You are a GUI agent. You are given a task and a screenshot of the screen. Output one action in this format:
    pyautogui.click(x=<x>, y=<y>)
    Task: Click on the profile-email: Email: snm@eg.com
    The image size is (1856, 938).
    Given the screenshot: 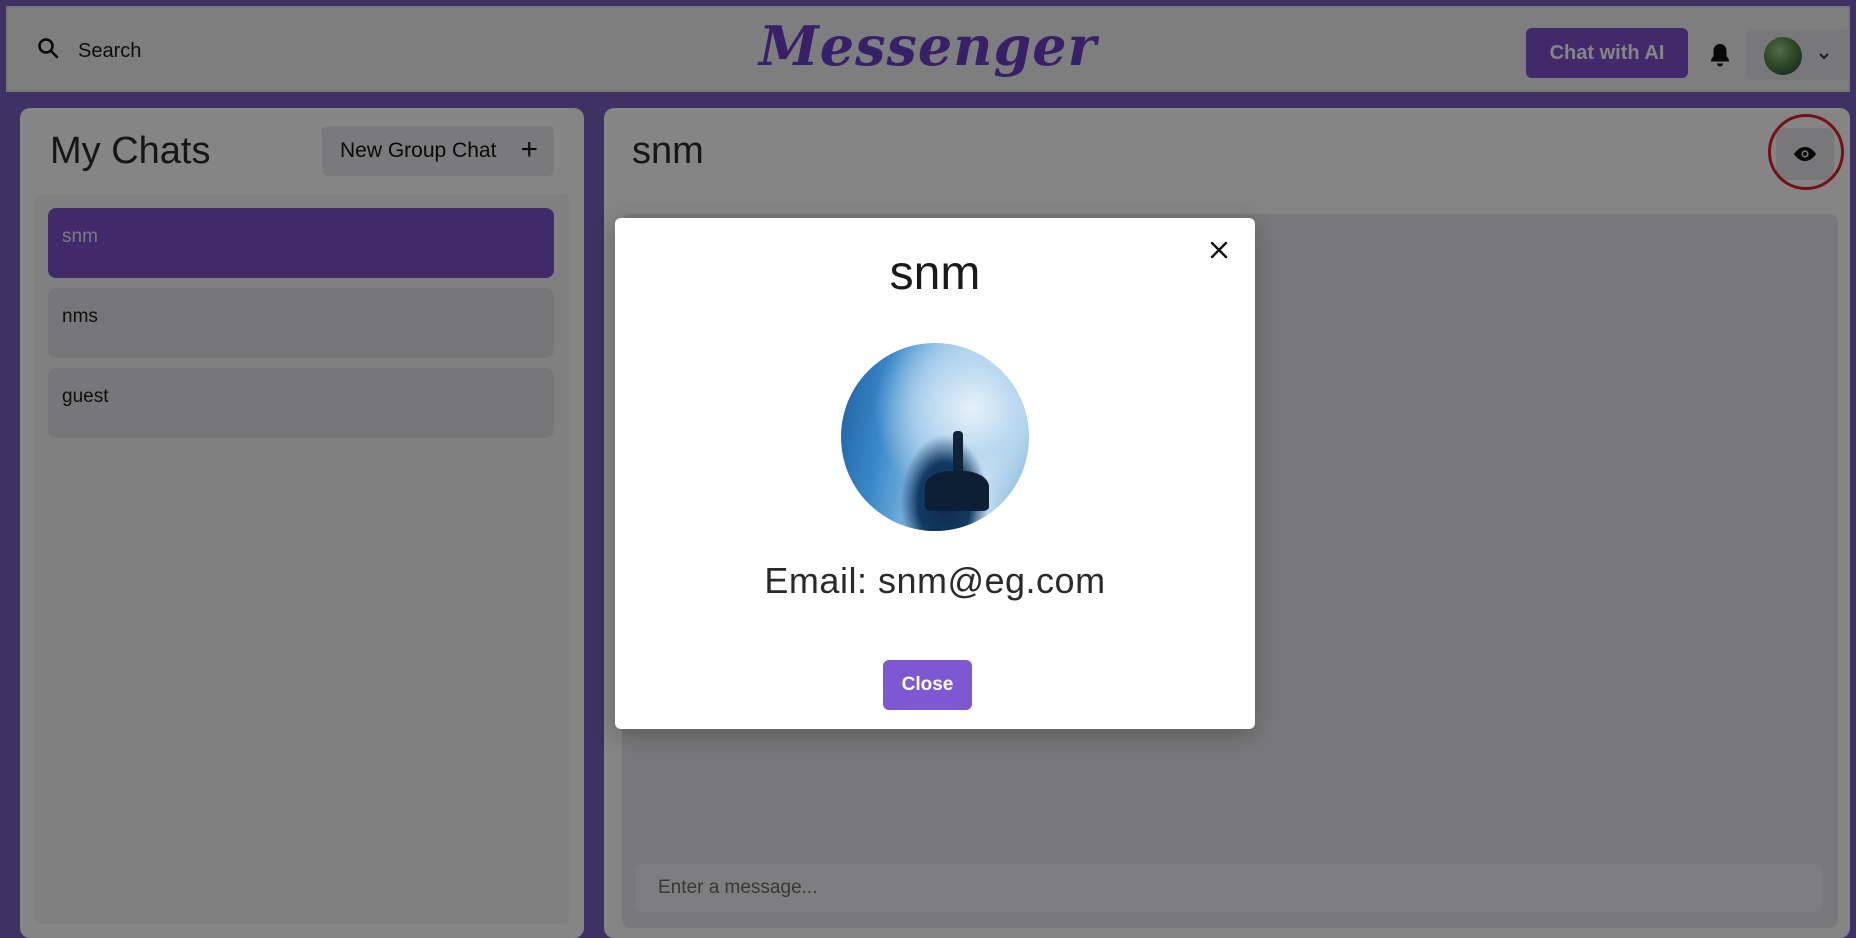 What is the action you would take?
    pyautogui.click(x=935, y=580)
    